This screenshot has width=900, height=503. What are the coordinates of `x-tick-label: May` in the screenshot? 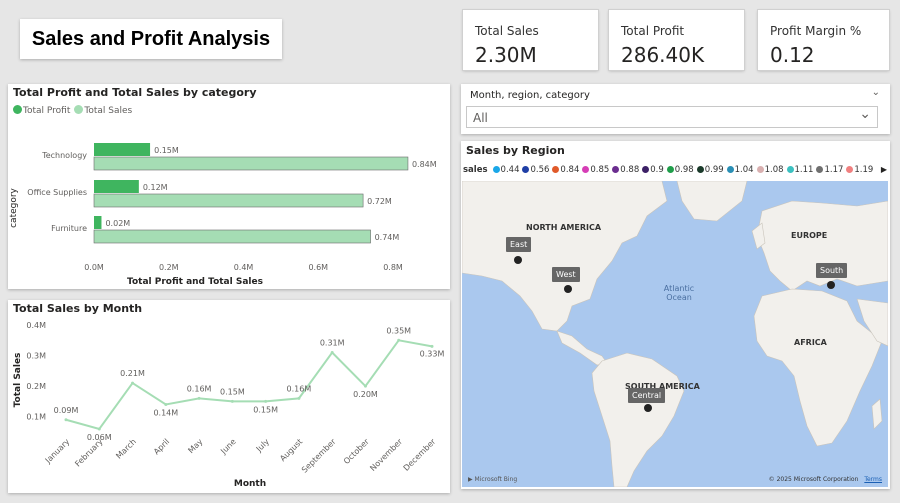 It's located at (195, 446).